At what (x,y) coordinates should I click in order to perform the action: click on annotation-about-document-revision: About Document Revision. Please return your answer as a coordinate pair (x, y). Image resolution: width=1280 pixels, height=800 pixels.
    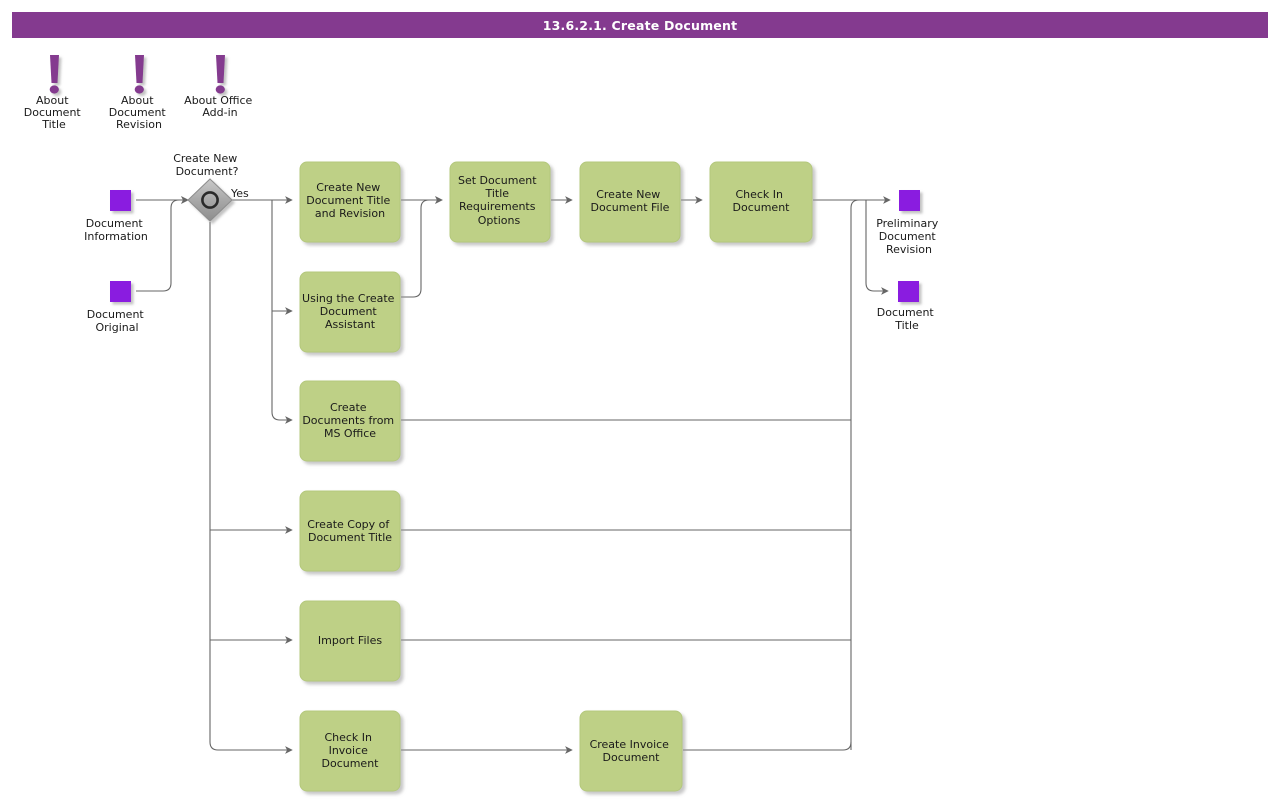
    Looking at the image, I should click on (139, 93).